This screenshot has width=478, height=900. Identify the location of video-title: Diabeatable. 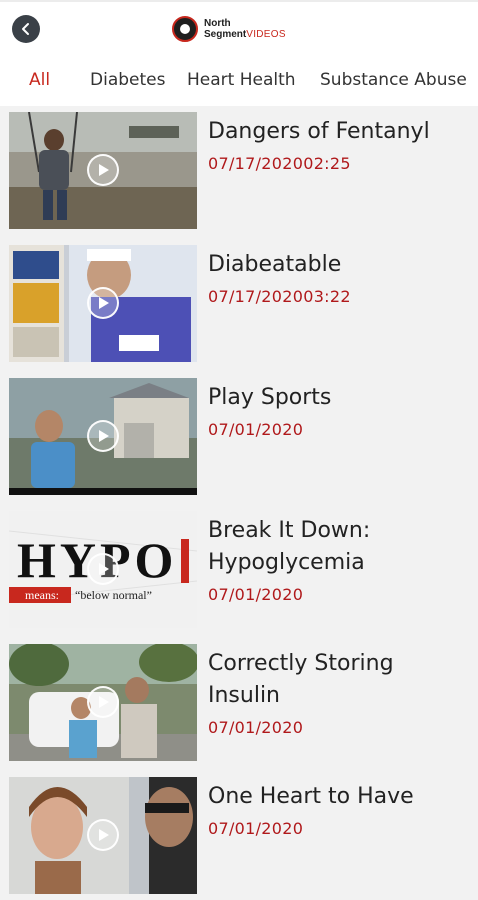
(339, 265).